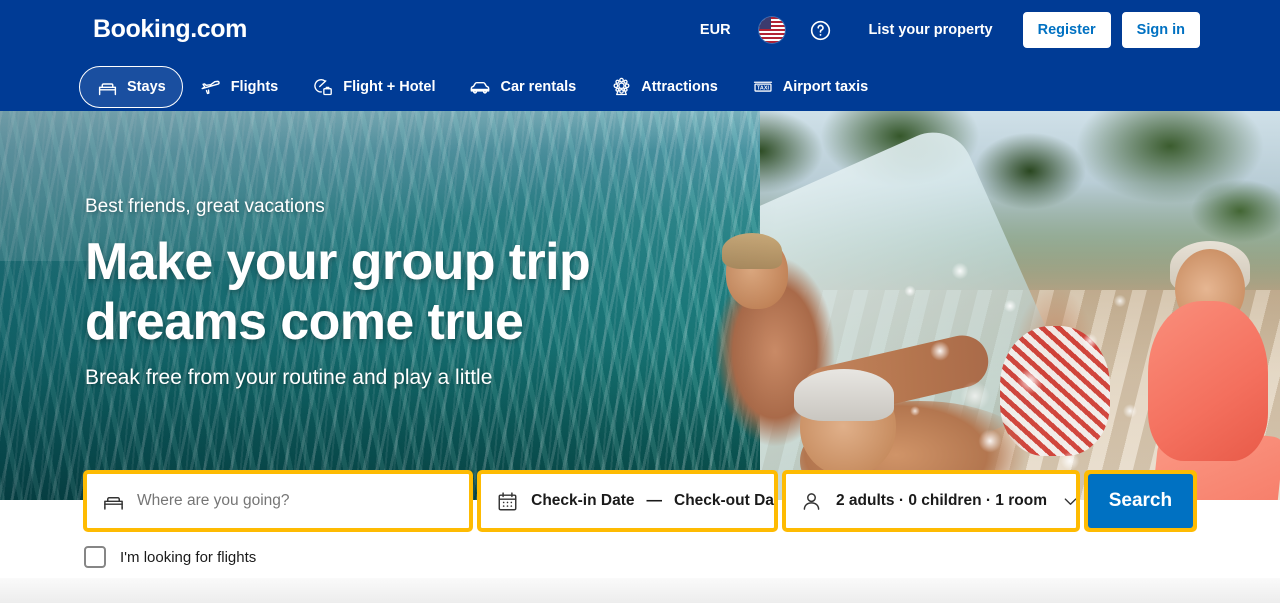 Image resolution: width=1280 pixels, height=603 pixels. What do you see at coordinates (821, 30) in the screenshot?
I see `help-circle-icon` at bounding box center [821, 30].